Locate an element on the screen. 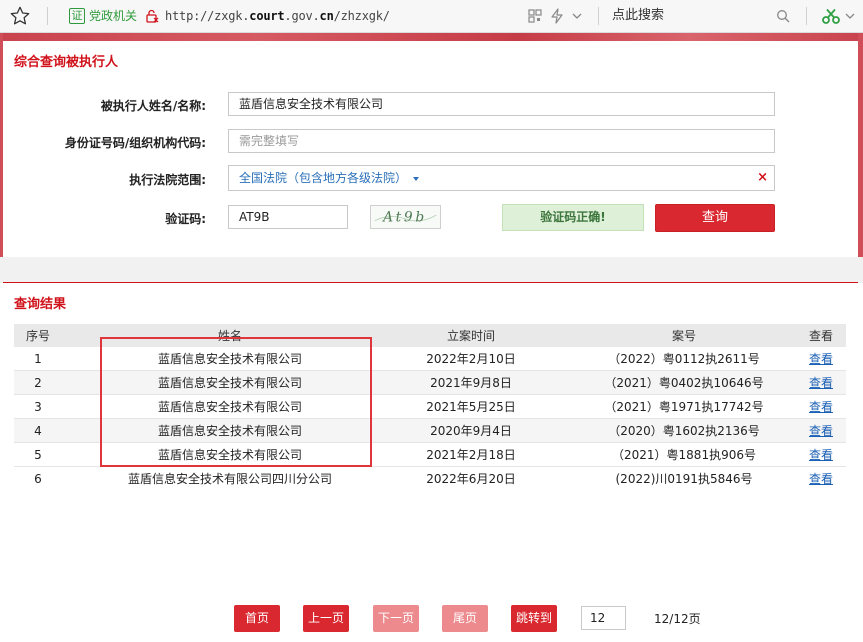  row-case: （2021）粤1881执906号 is located at coordinates (684, 455).